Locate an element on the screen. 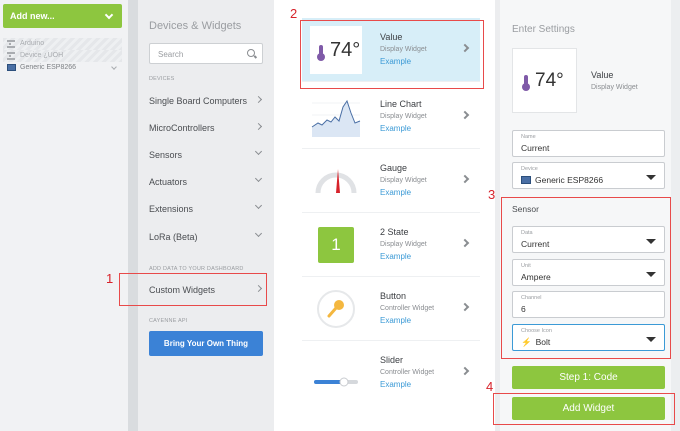 Image resolution: width=680 pixels, height=431 pixels. category-microcontrollers: MicroControllers is located at coordinates (207, 128).